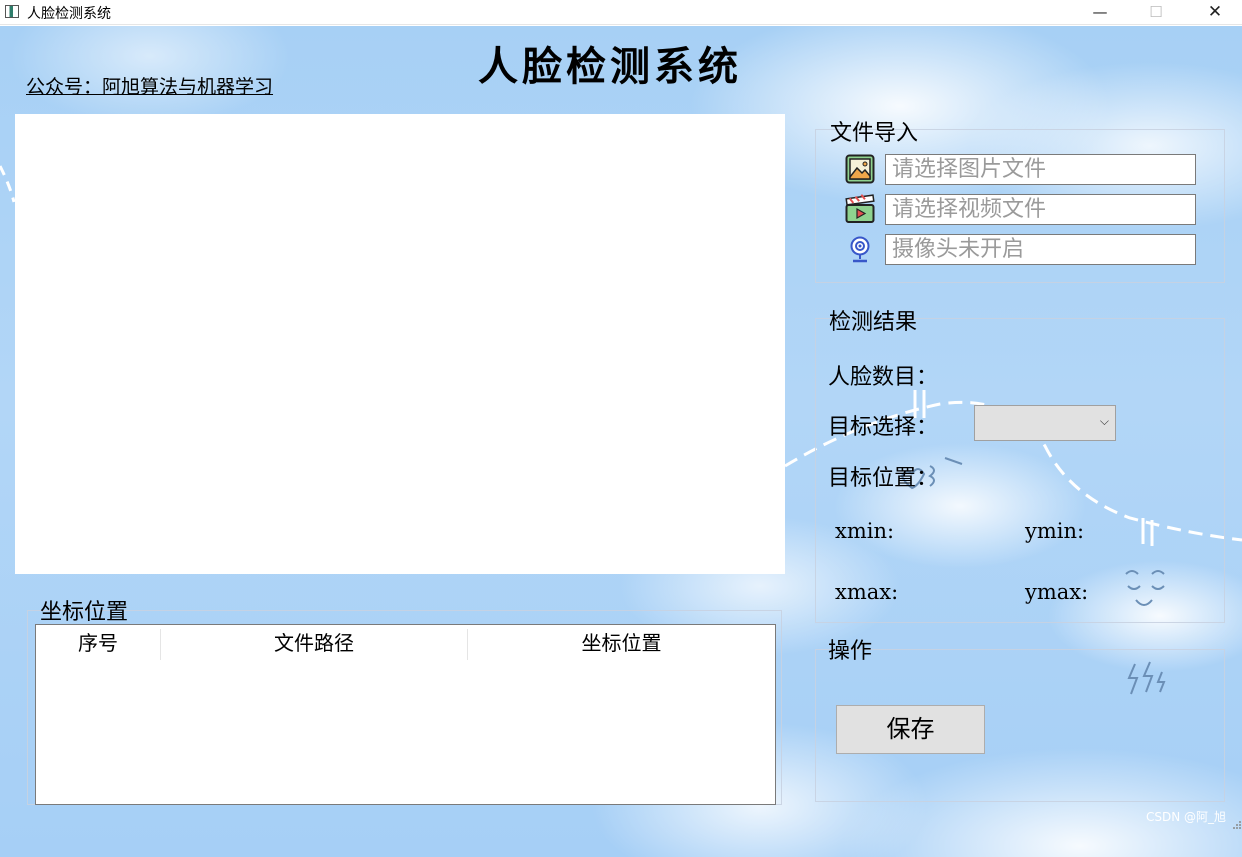 The image size is (1242, 857). What do you see at coordinates (1215, 12) in the screenshot?
I see `close-button: ✕` at bounding box center [1215, 12].